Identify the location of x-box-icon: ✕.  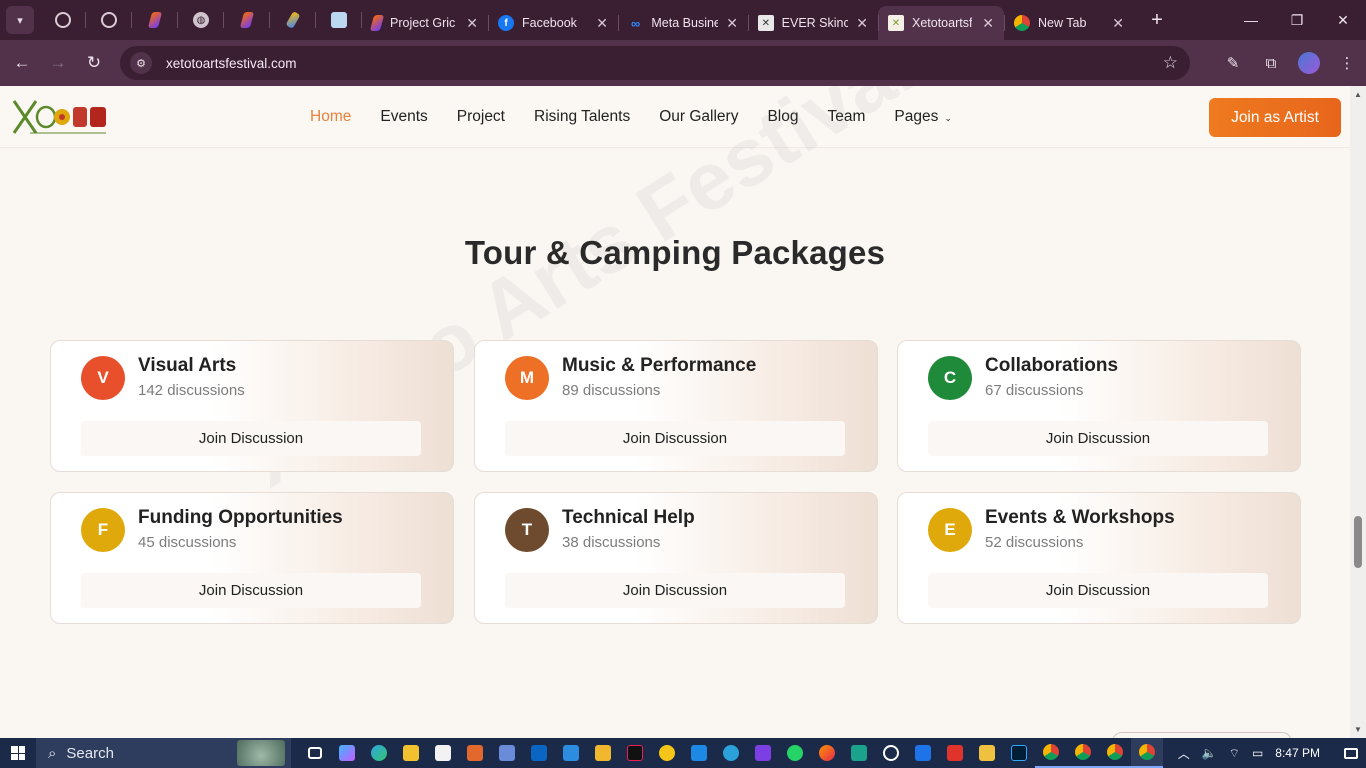
(766, 23).